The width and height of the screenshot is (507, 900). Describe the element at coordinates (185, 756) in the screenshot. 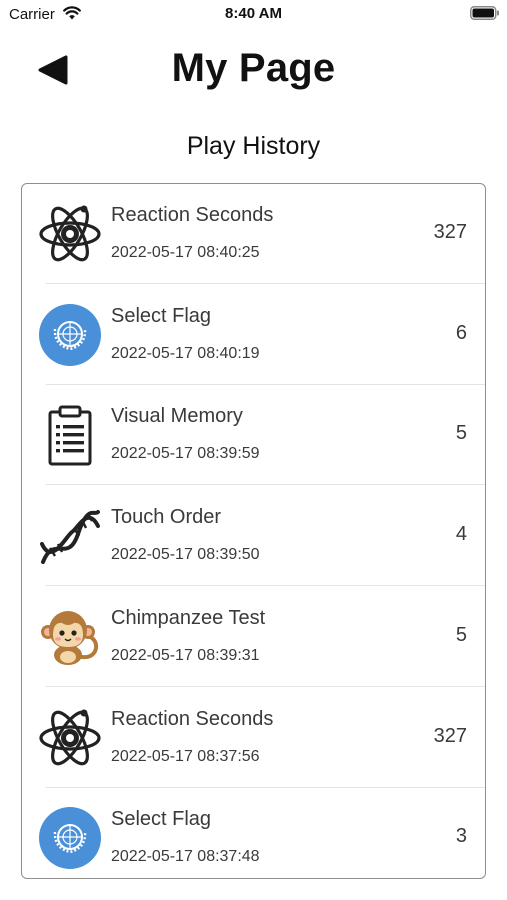

I see `play-date: 2022-05-17 08:37:56` at that location.